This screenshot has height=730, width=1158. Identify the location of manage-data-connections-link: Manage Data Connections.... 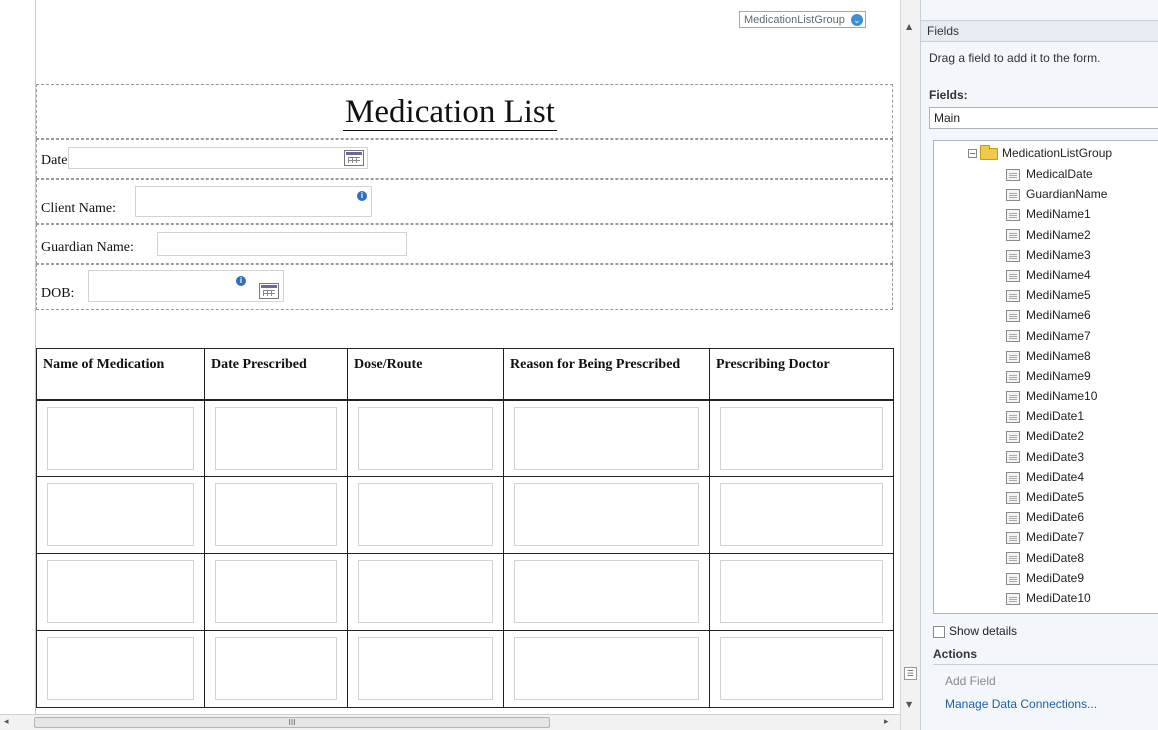
(1021, 704).